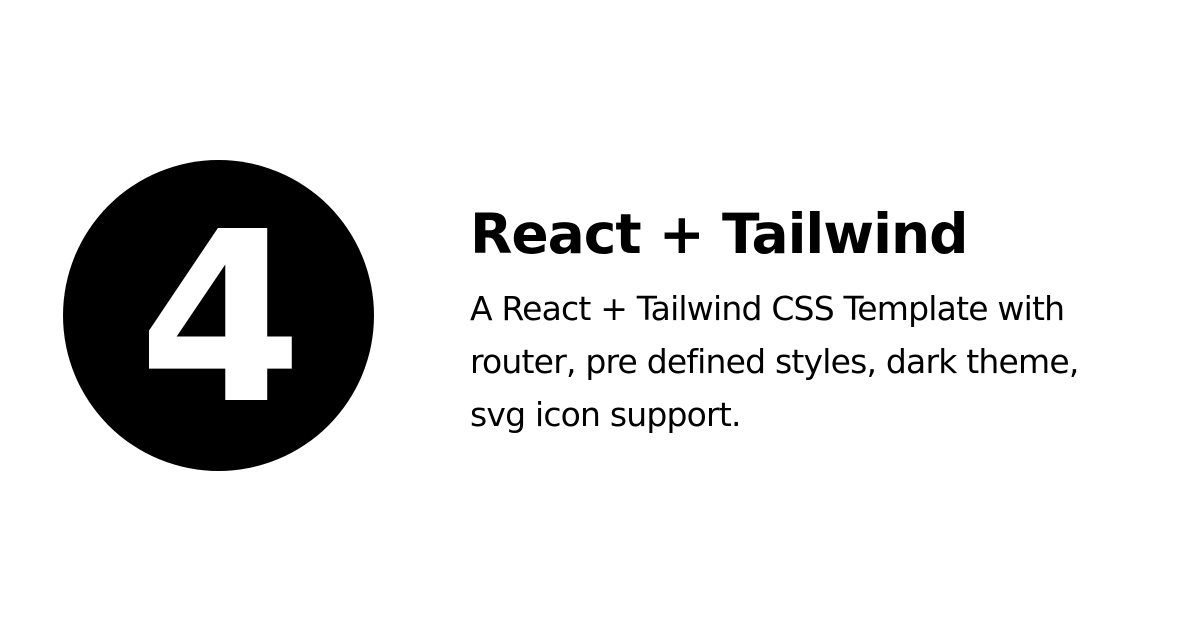 This screenshot has width=1200, height=630. I want to click on logo-circle: 4, so click(218, 315).